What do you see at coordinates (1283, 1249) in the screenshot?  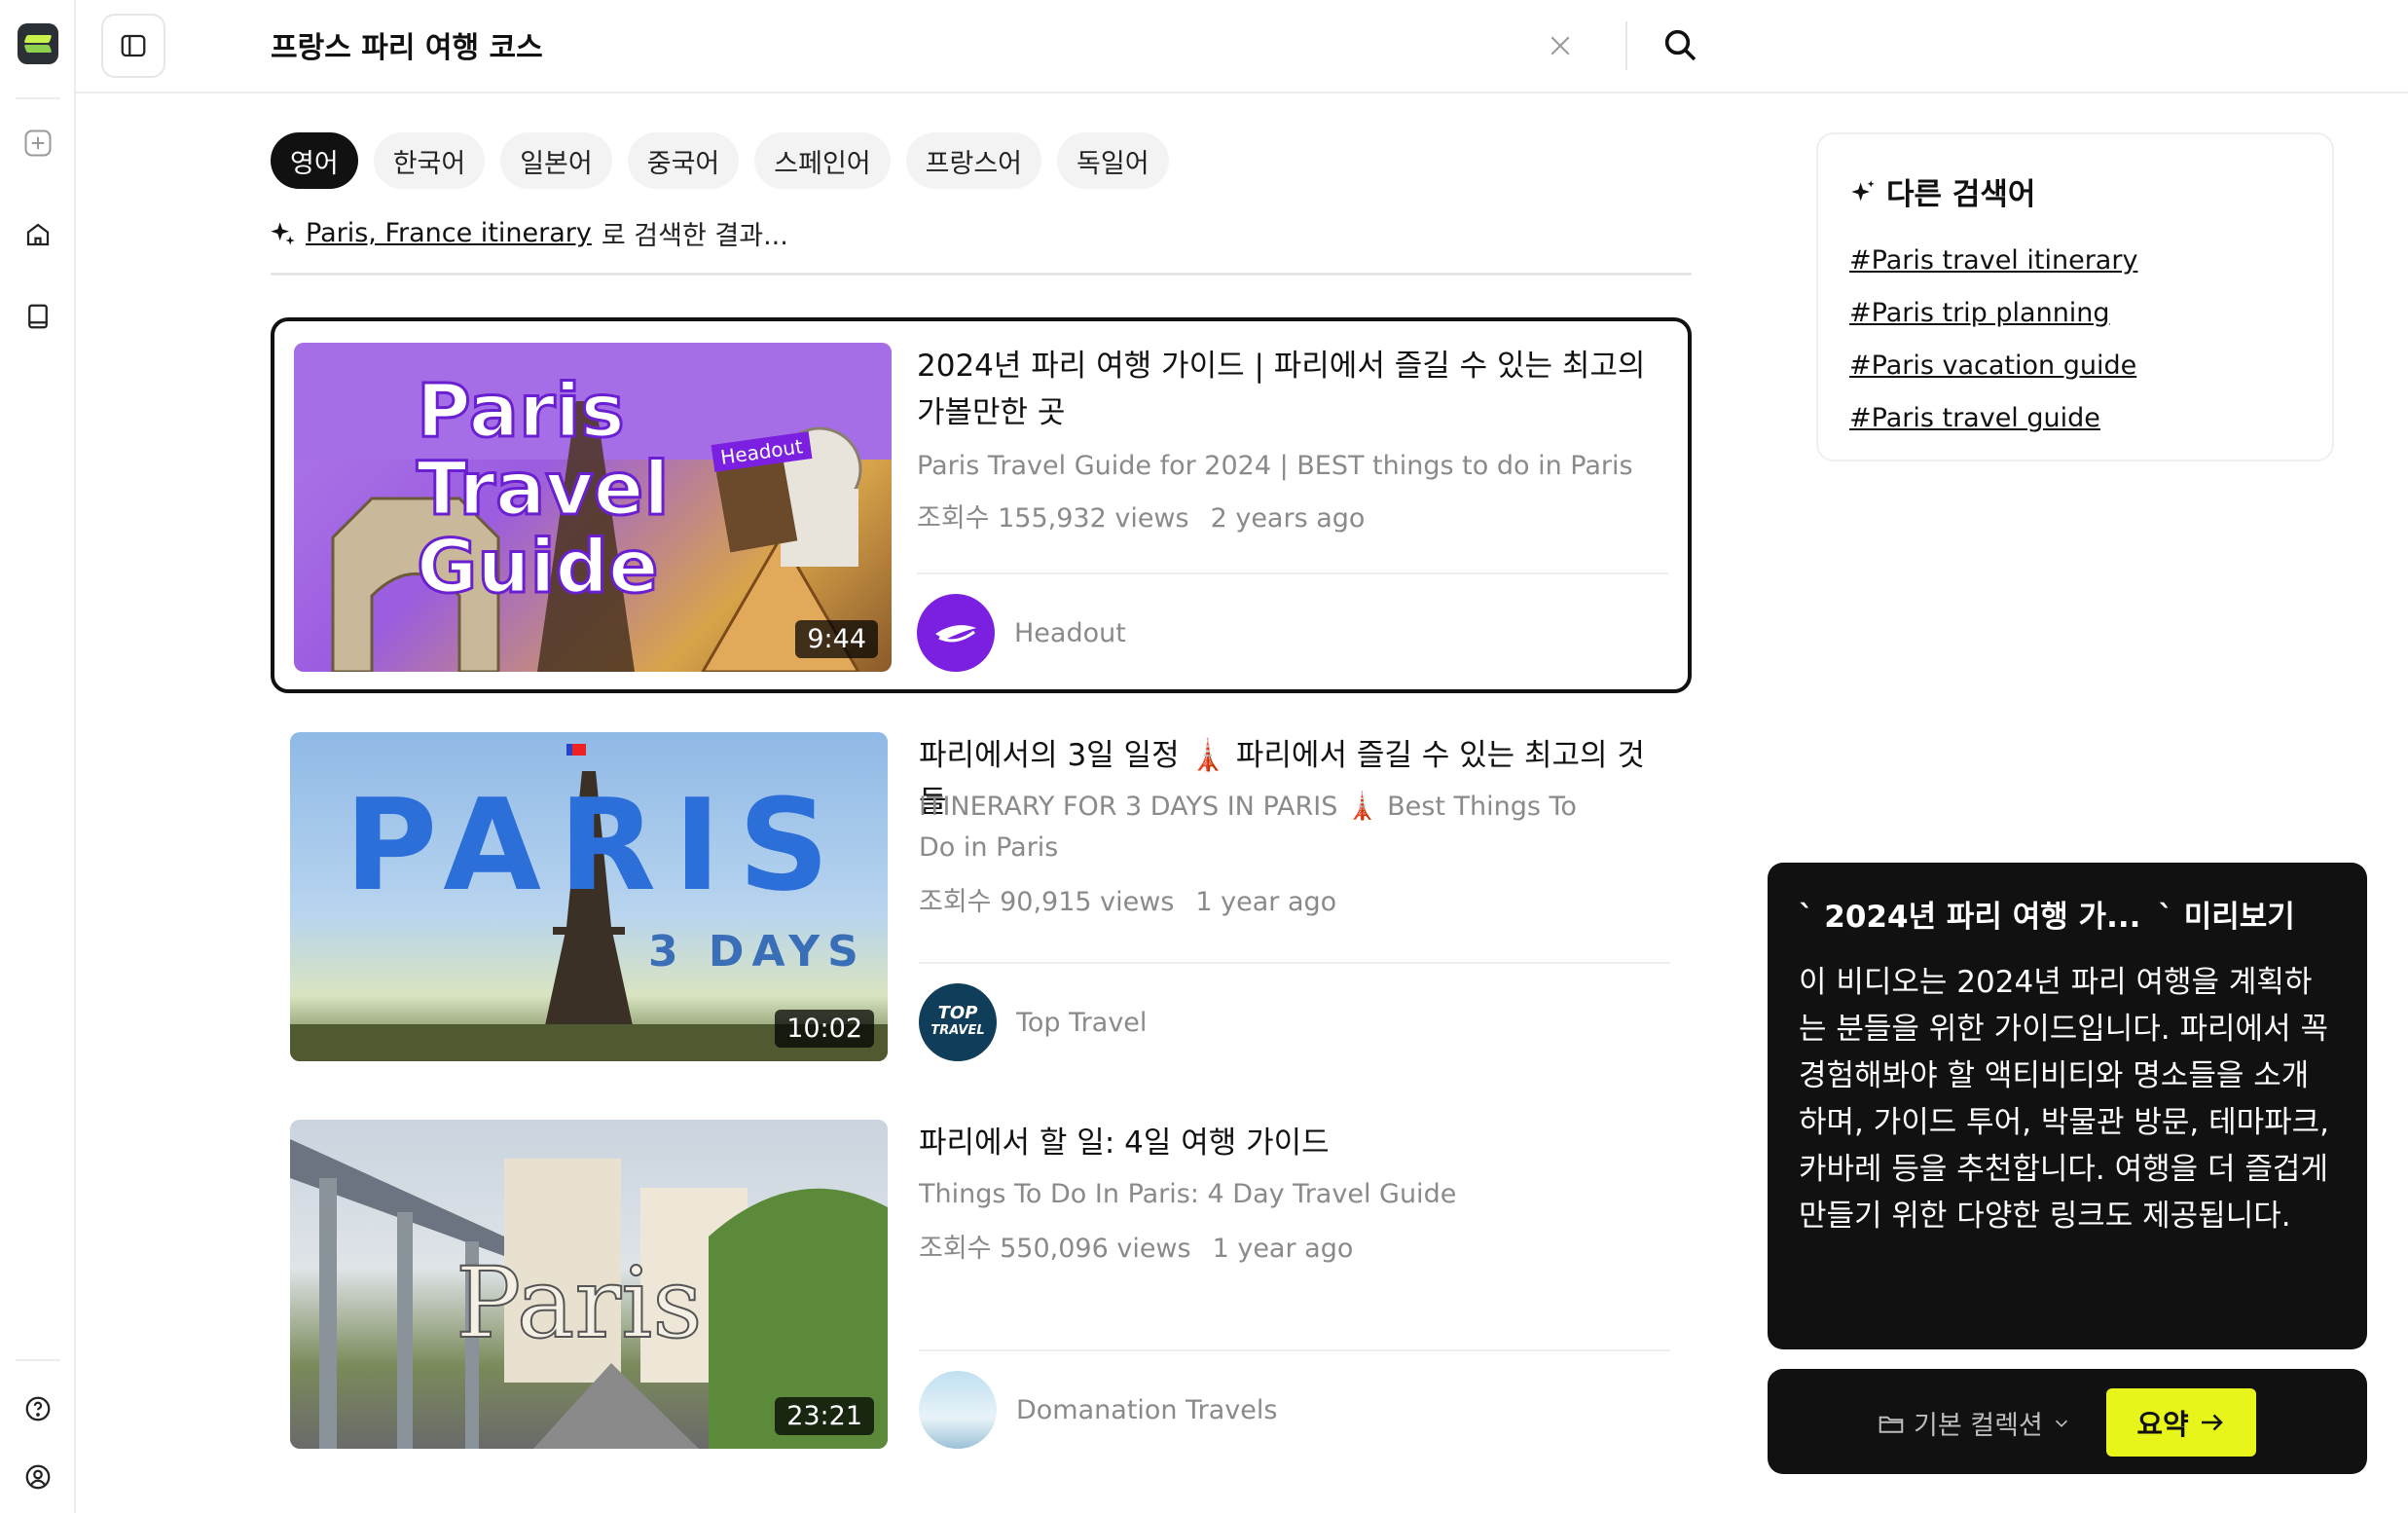 I see `video-age-3: 1 year ago` at bounding box center [1283, 1249].